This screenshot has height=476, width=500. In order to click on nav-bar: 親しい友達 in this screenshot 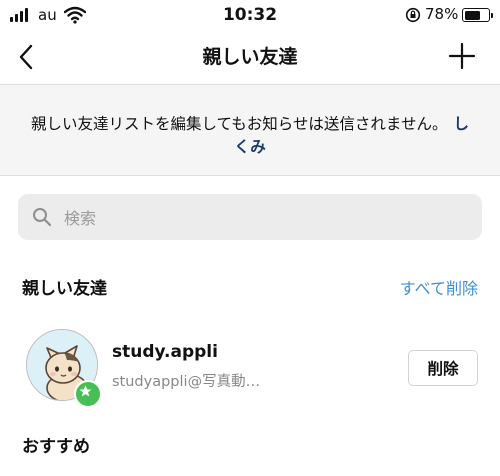, I will do `click(250, 57)`.